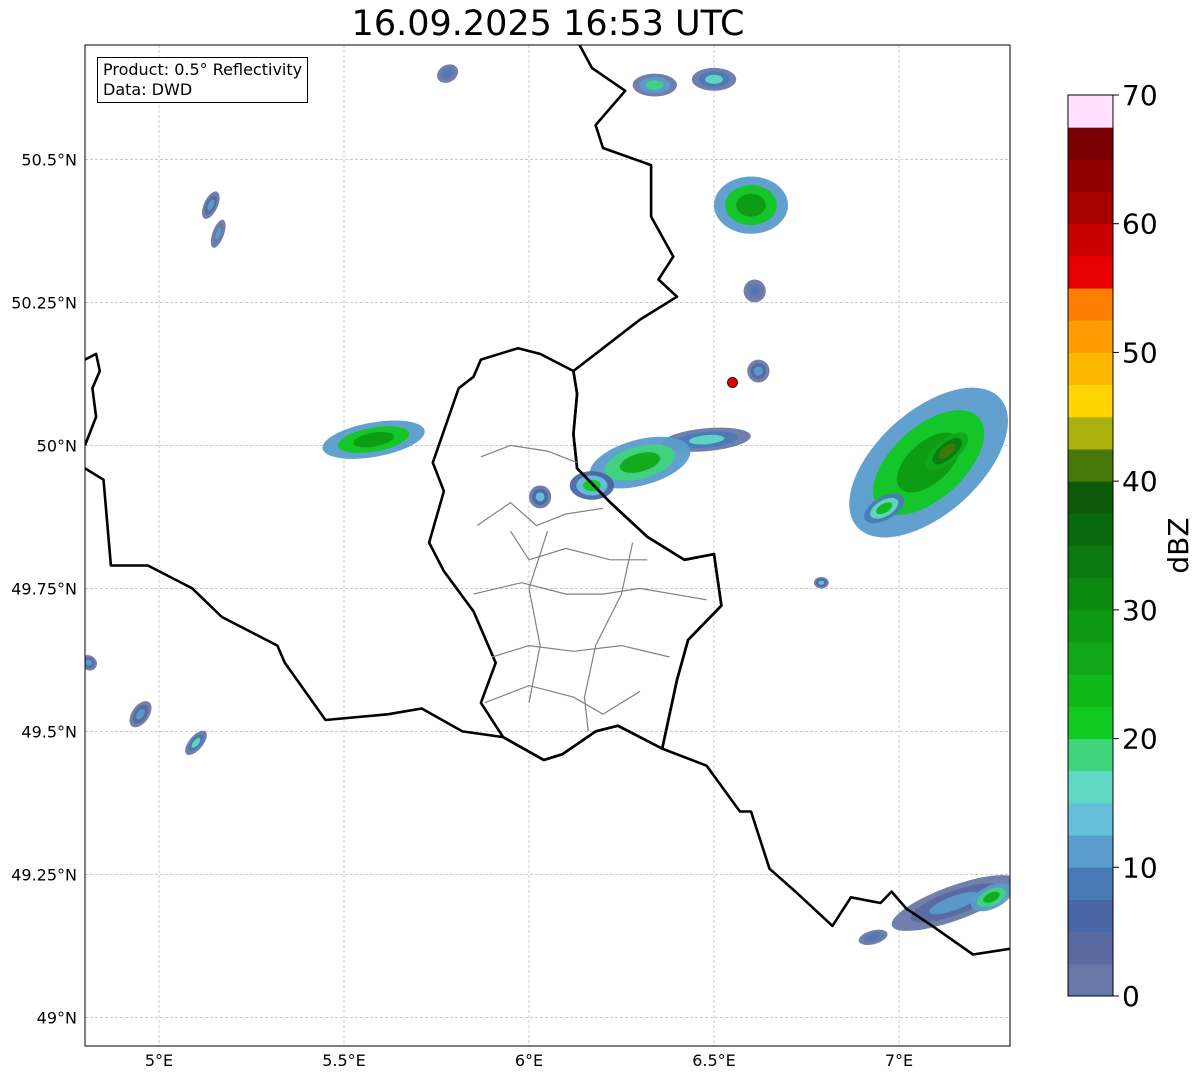 This screenshot has height=1081, width=1202. I want to click on product-label: Product: 0.5° Reflectivity, so click(203, 69).